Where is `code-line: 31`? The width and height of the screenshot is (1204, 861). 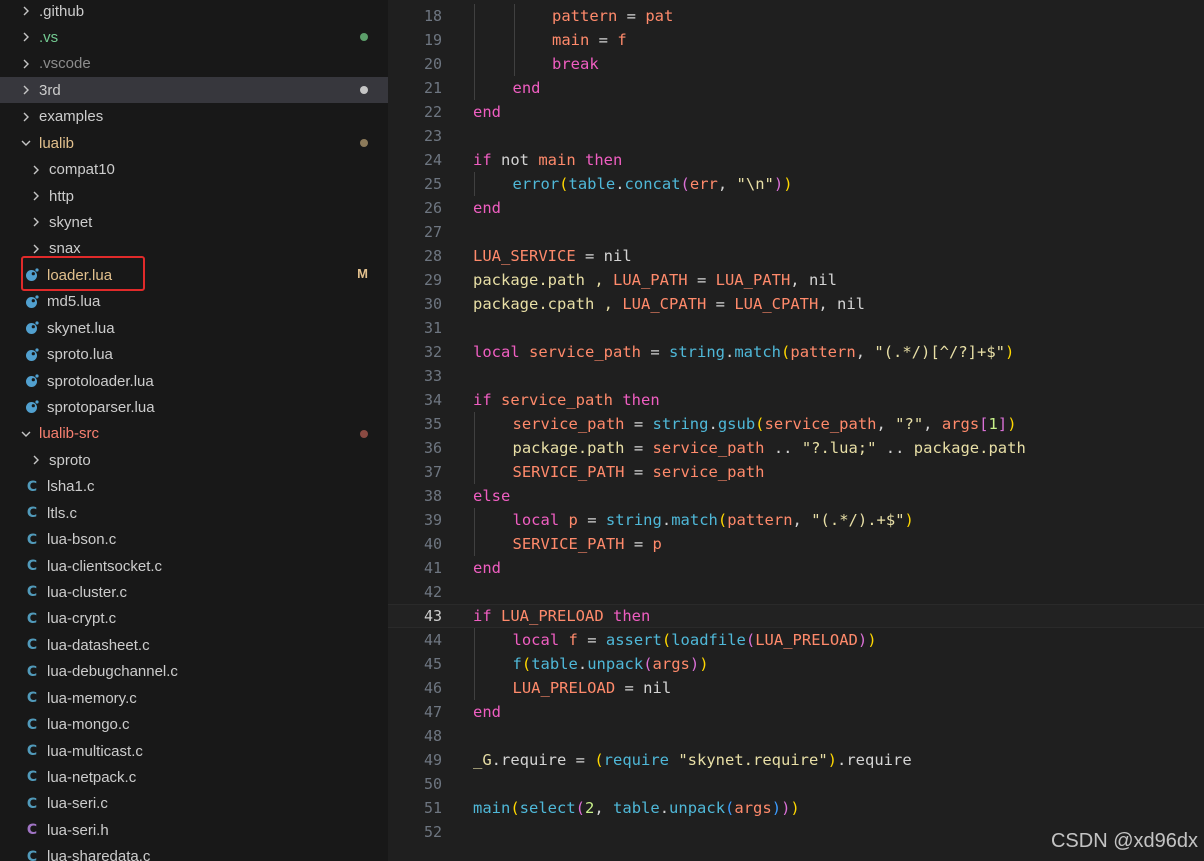
code-line: 31 is located at coordinates (796, 328).